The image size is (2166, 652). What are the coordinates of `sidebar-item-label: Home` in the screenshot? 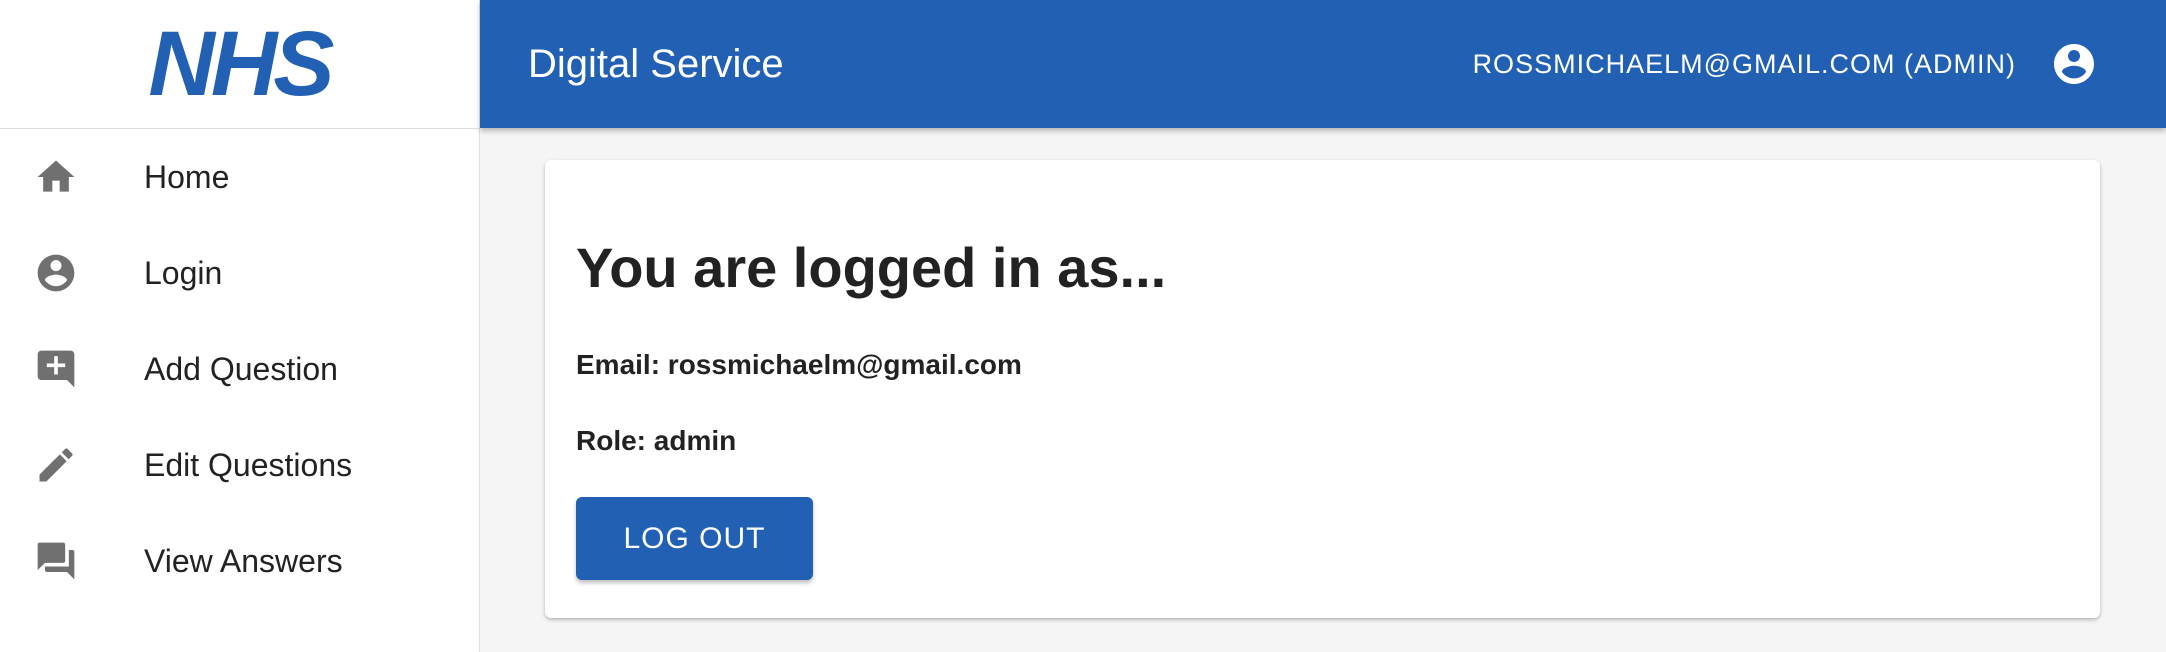 It's located at (187, 176).